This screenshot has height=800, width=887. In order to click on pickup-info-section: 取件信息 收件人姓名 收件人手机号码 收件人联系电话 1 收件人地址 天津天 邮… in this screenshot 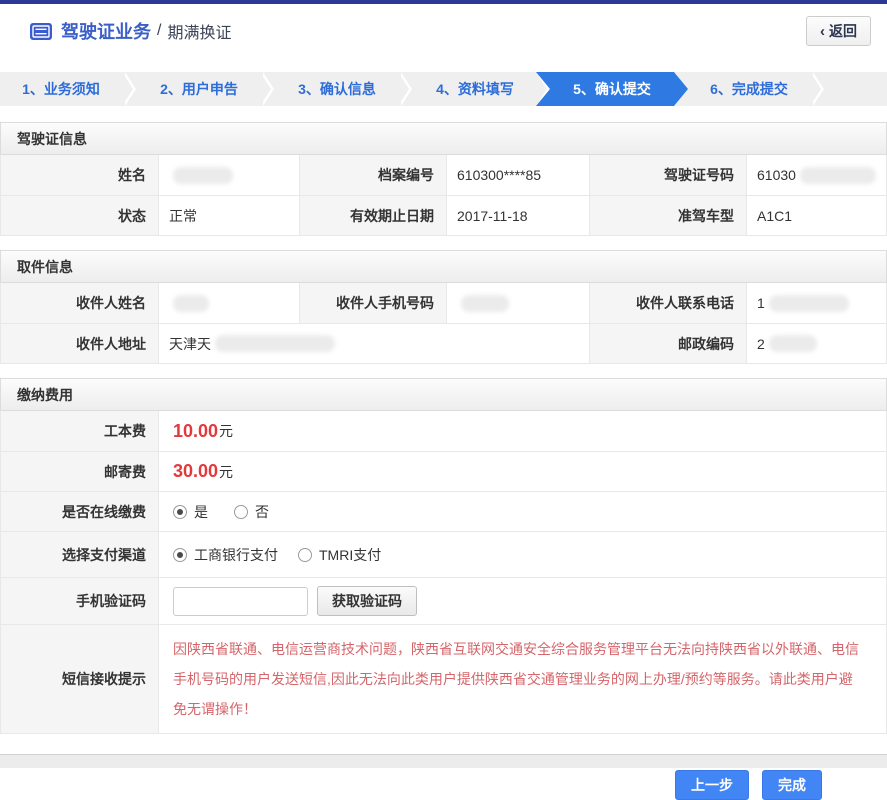, I will do `click(443, 307)`.